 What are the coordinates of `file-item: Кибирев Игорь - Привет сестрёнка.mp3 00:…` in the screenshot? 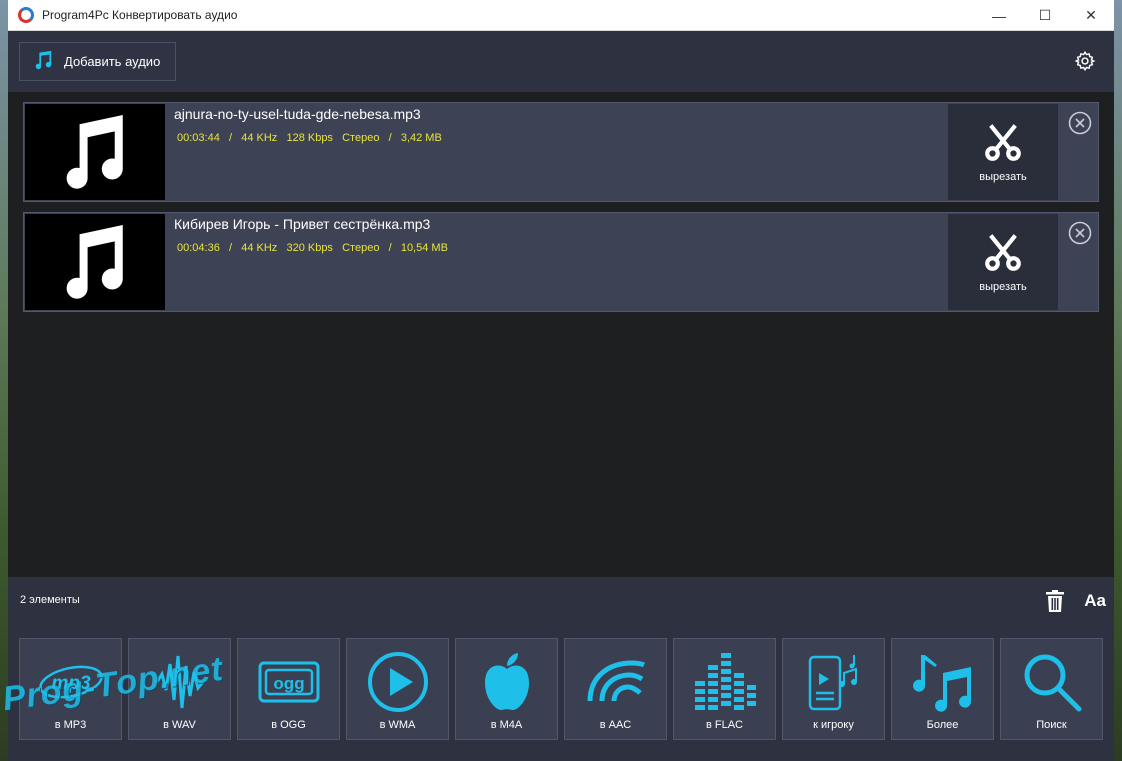 It's located at (561, 262).